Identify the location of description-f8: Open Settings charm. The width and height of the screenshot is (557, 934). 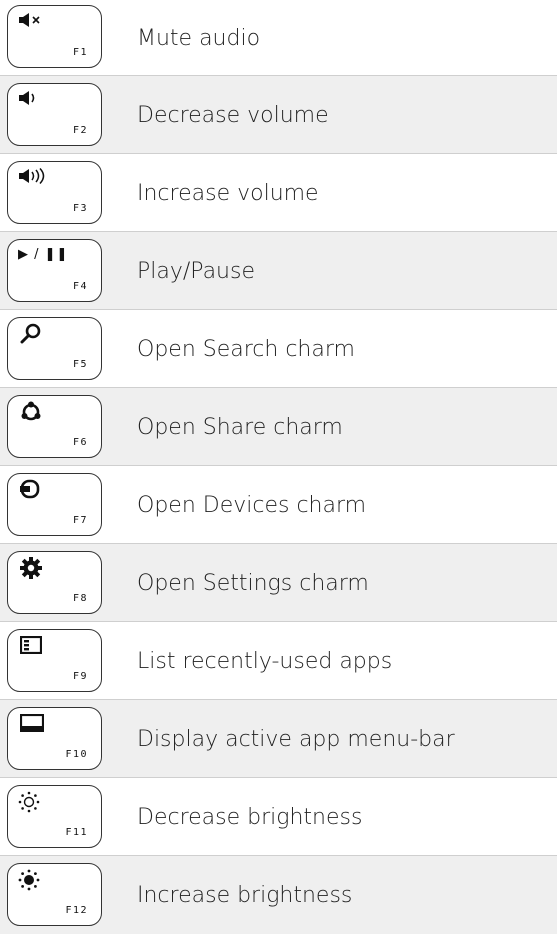
(253, 583).